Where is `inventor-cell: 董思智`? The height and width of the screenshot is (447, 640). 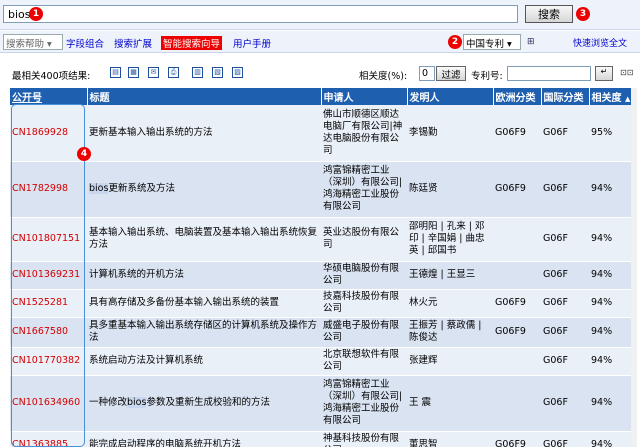
inventor-cell: 董思智 is located at coordinates (450, 439).